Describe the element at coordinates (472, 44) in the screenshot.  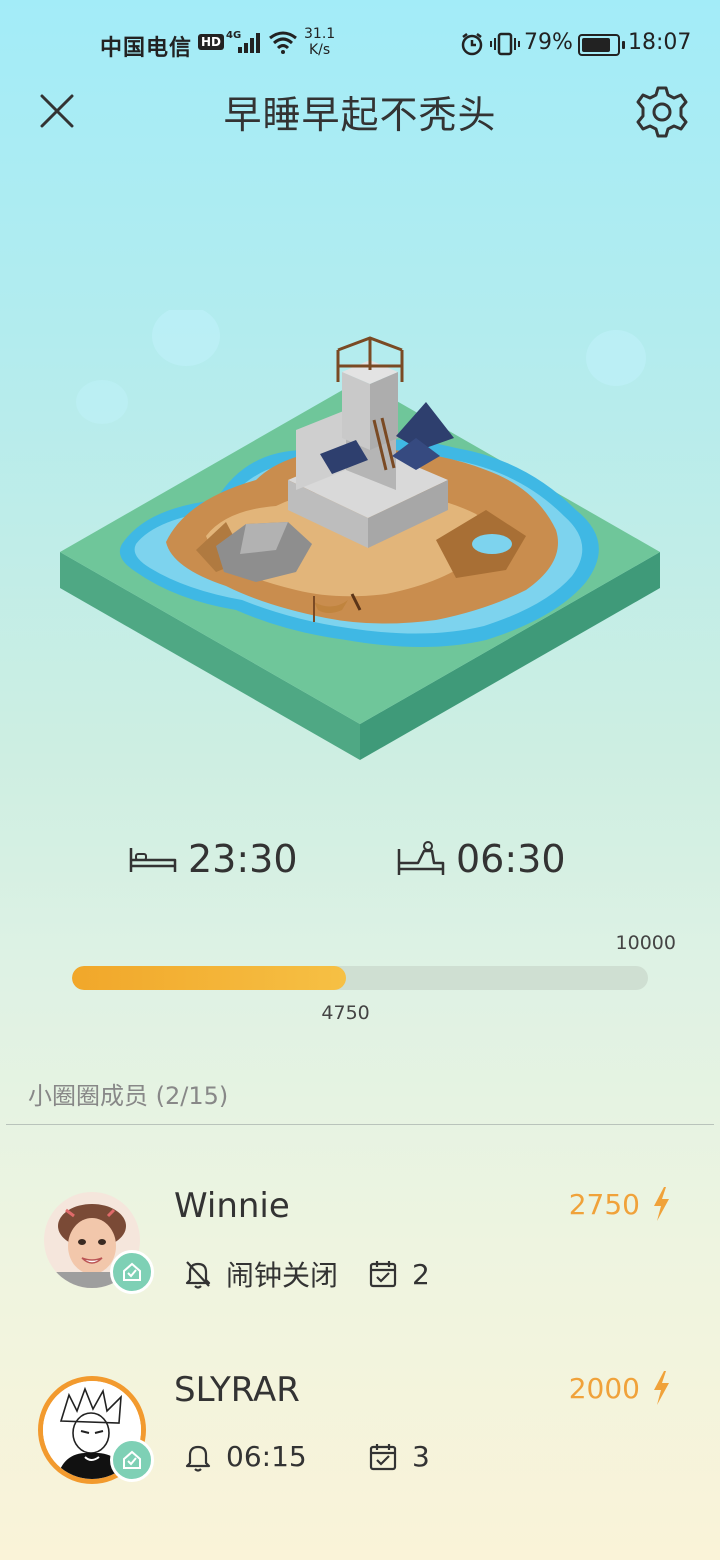
I see `alarm-clock-icon` at that location.